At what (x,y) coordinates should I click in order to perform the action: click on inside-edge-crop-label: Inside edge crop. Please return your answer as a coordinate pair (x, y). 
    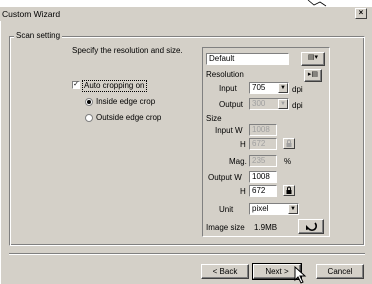
    Looking at the image, I should click on (125, 102).